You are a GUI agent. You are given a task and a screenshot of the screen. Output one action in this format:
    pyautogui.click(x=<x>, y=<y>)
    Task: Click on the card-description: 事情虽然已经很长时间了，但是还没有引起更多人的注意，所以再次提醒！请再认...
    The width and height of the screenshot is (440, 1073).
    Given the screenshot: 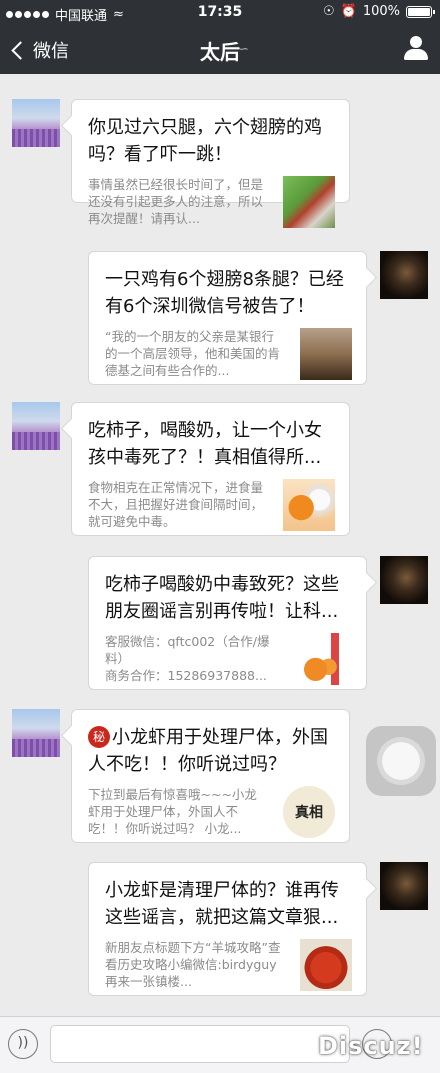 What is the action you would take?
    pyautogui.click(x=176, y=201)
    